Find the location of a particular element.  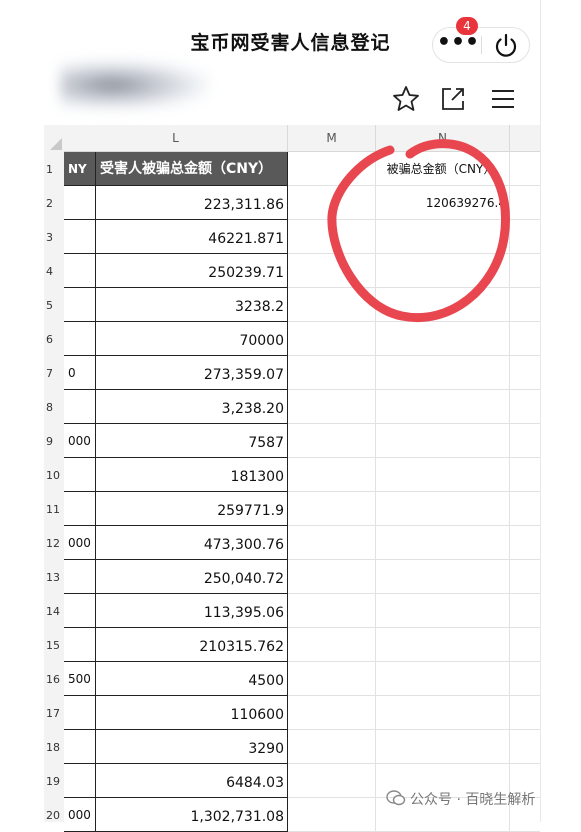

cell-l: 473,300.76 is located at coordinates (192, 543).